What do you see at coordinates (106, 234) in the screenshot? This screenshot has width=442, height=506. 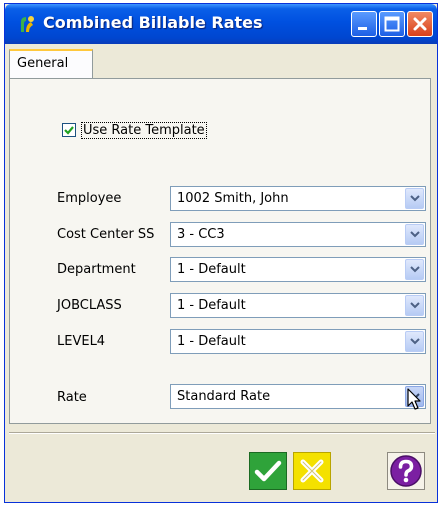 I see `cost-center-label: Cost Center SS` at bounding box center [106, 234].